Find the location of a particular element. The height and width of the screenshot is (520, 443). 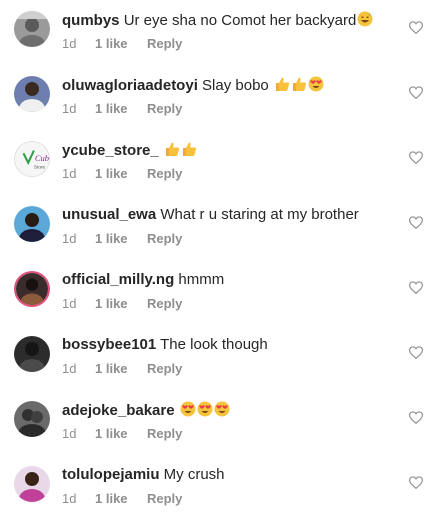

comment-username: tolulopejamiu is located at coordinates (111, 474).